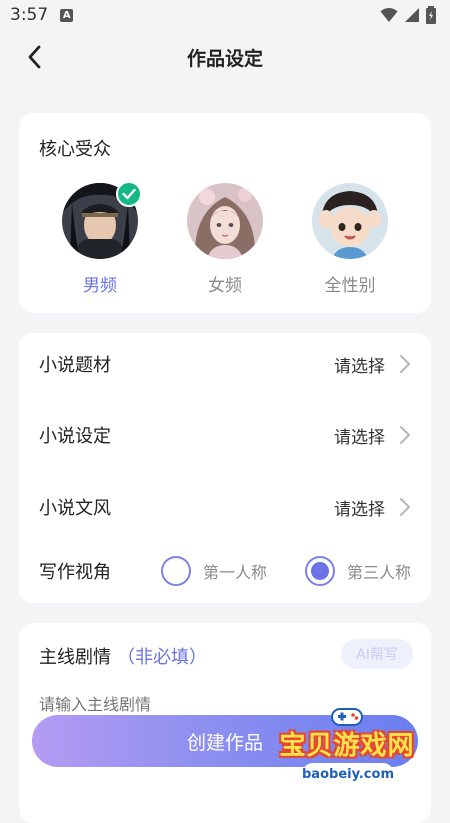  I want to click on audience-option-female: 女频, so click(225, 239).